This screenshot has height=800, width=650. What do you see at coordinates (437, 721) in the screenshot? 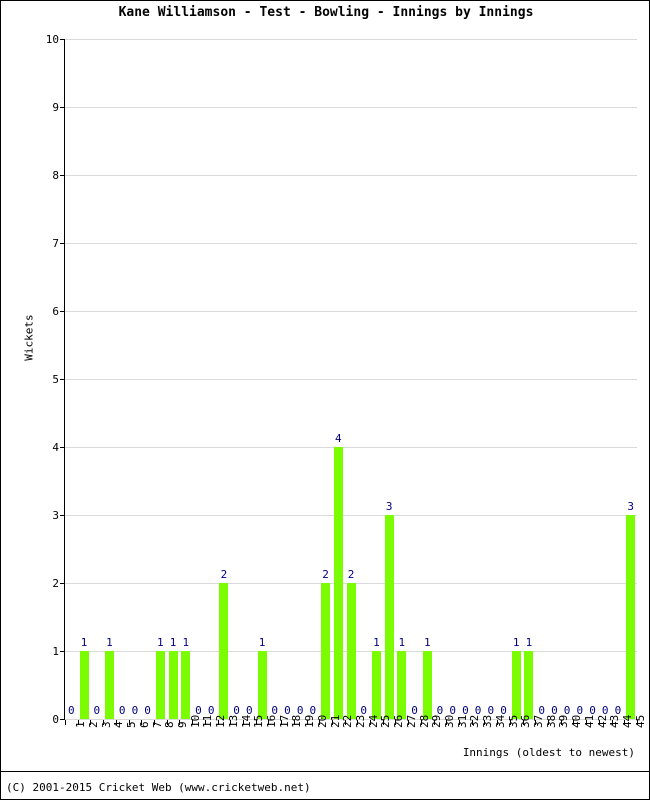
I see `x-axis-tick-label: 29` at bounding box center [437, 721].